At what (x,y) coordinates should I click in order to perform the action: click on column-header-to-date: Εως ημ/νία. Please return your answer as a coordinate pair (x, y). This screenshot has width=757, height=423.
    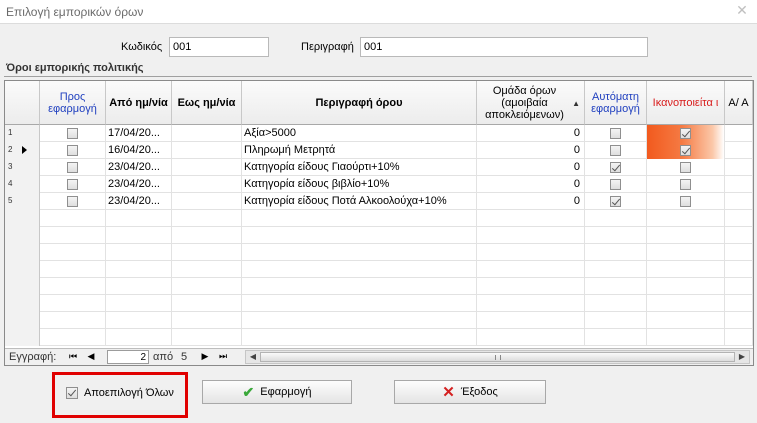
    Looking at the image, I should click on (207, 103).